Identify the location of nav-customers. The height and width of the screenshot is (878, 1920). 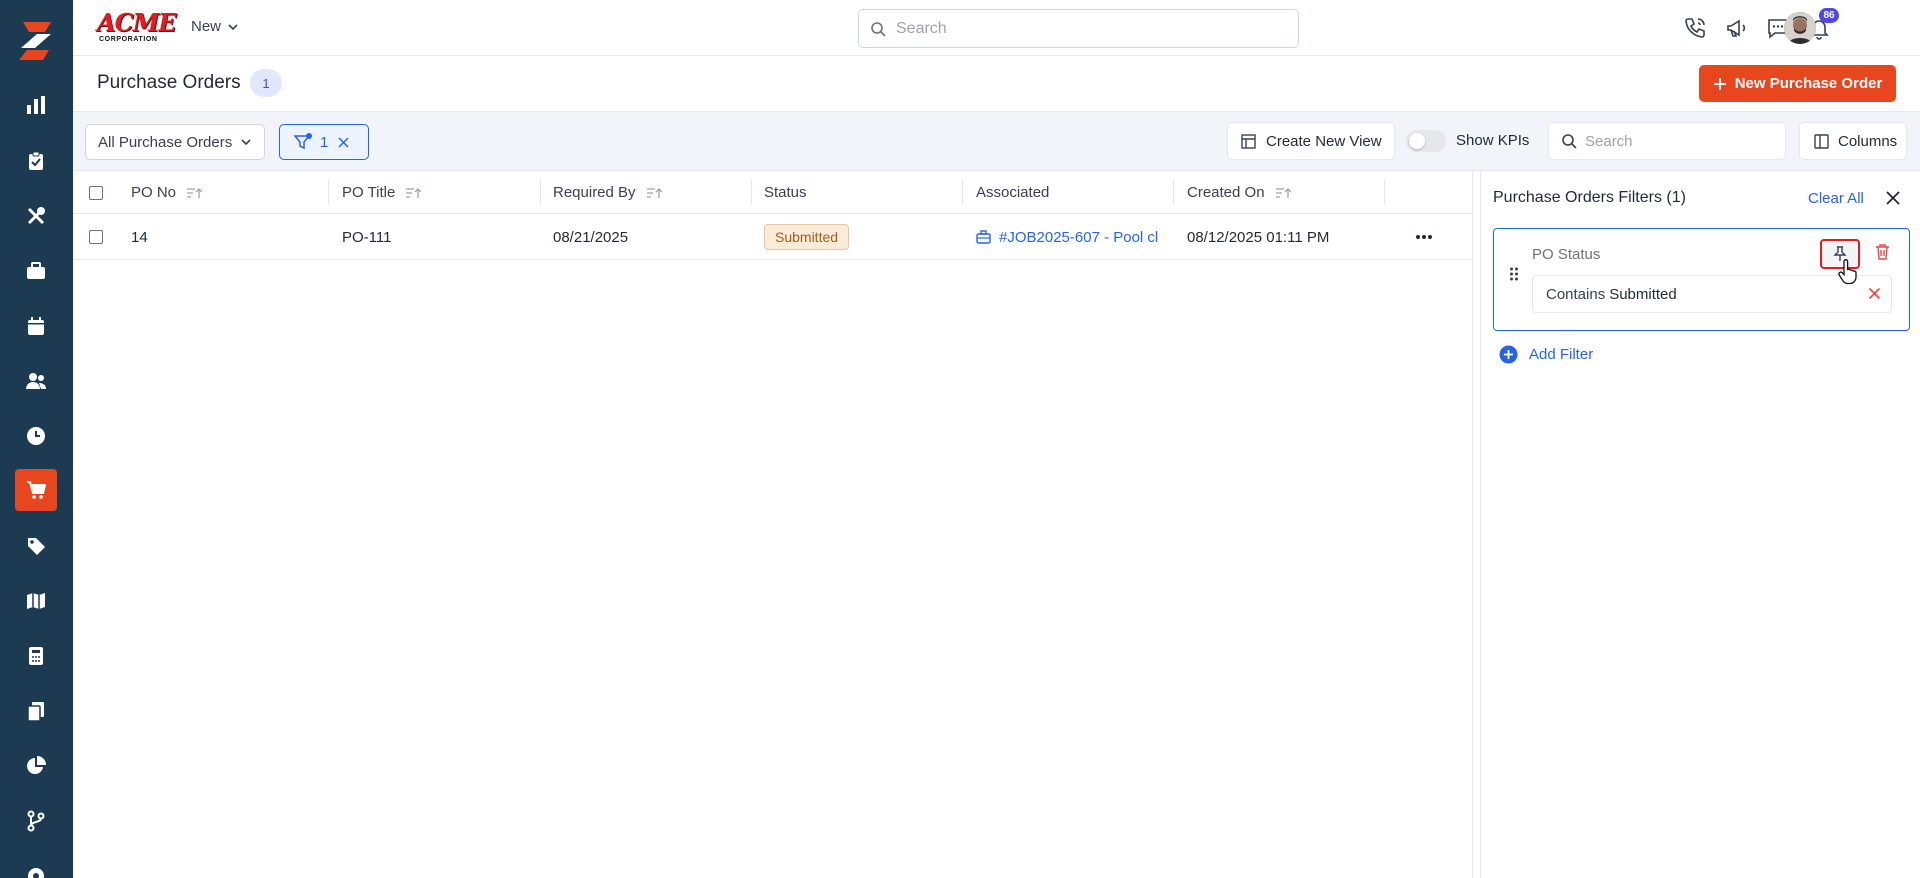
(36, 381).